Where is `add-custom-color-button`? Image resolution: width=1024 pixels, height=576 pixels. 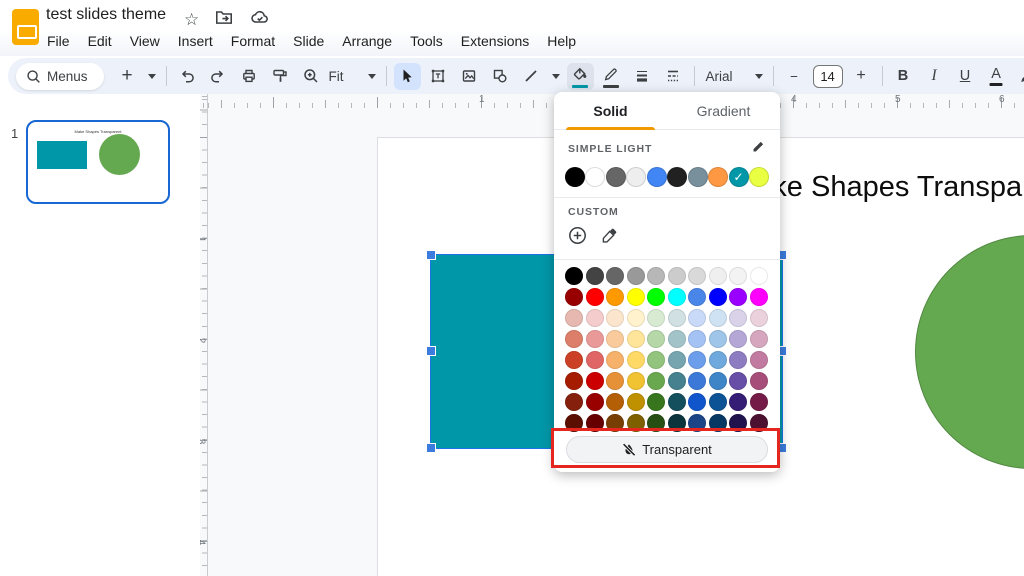 add-custom-color-button is located at coordinates (577, 238).